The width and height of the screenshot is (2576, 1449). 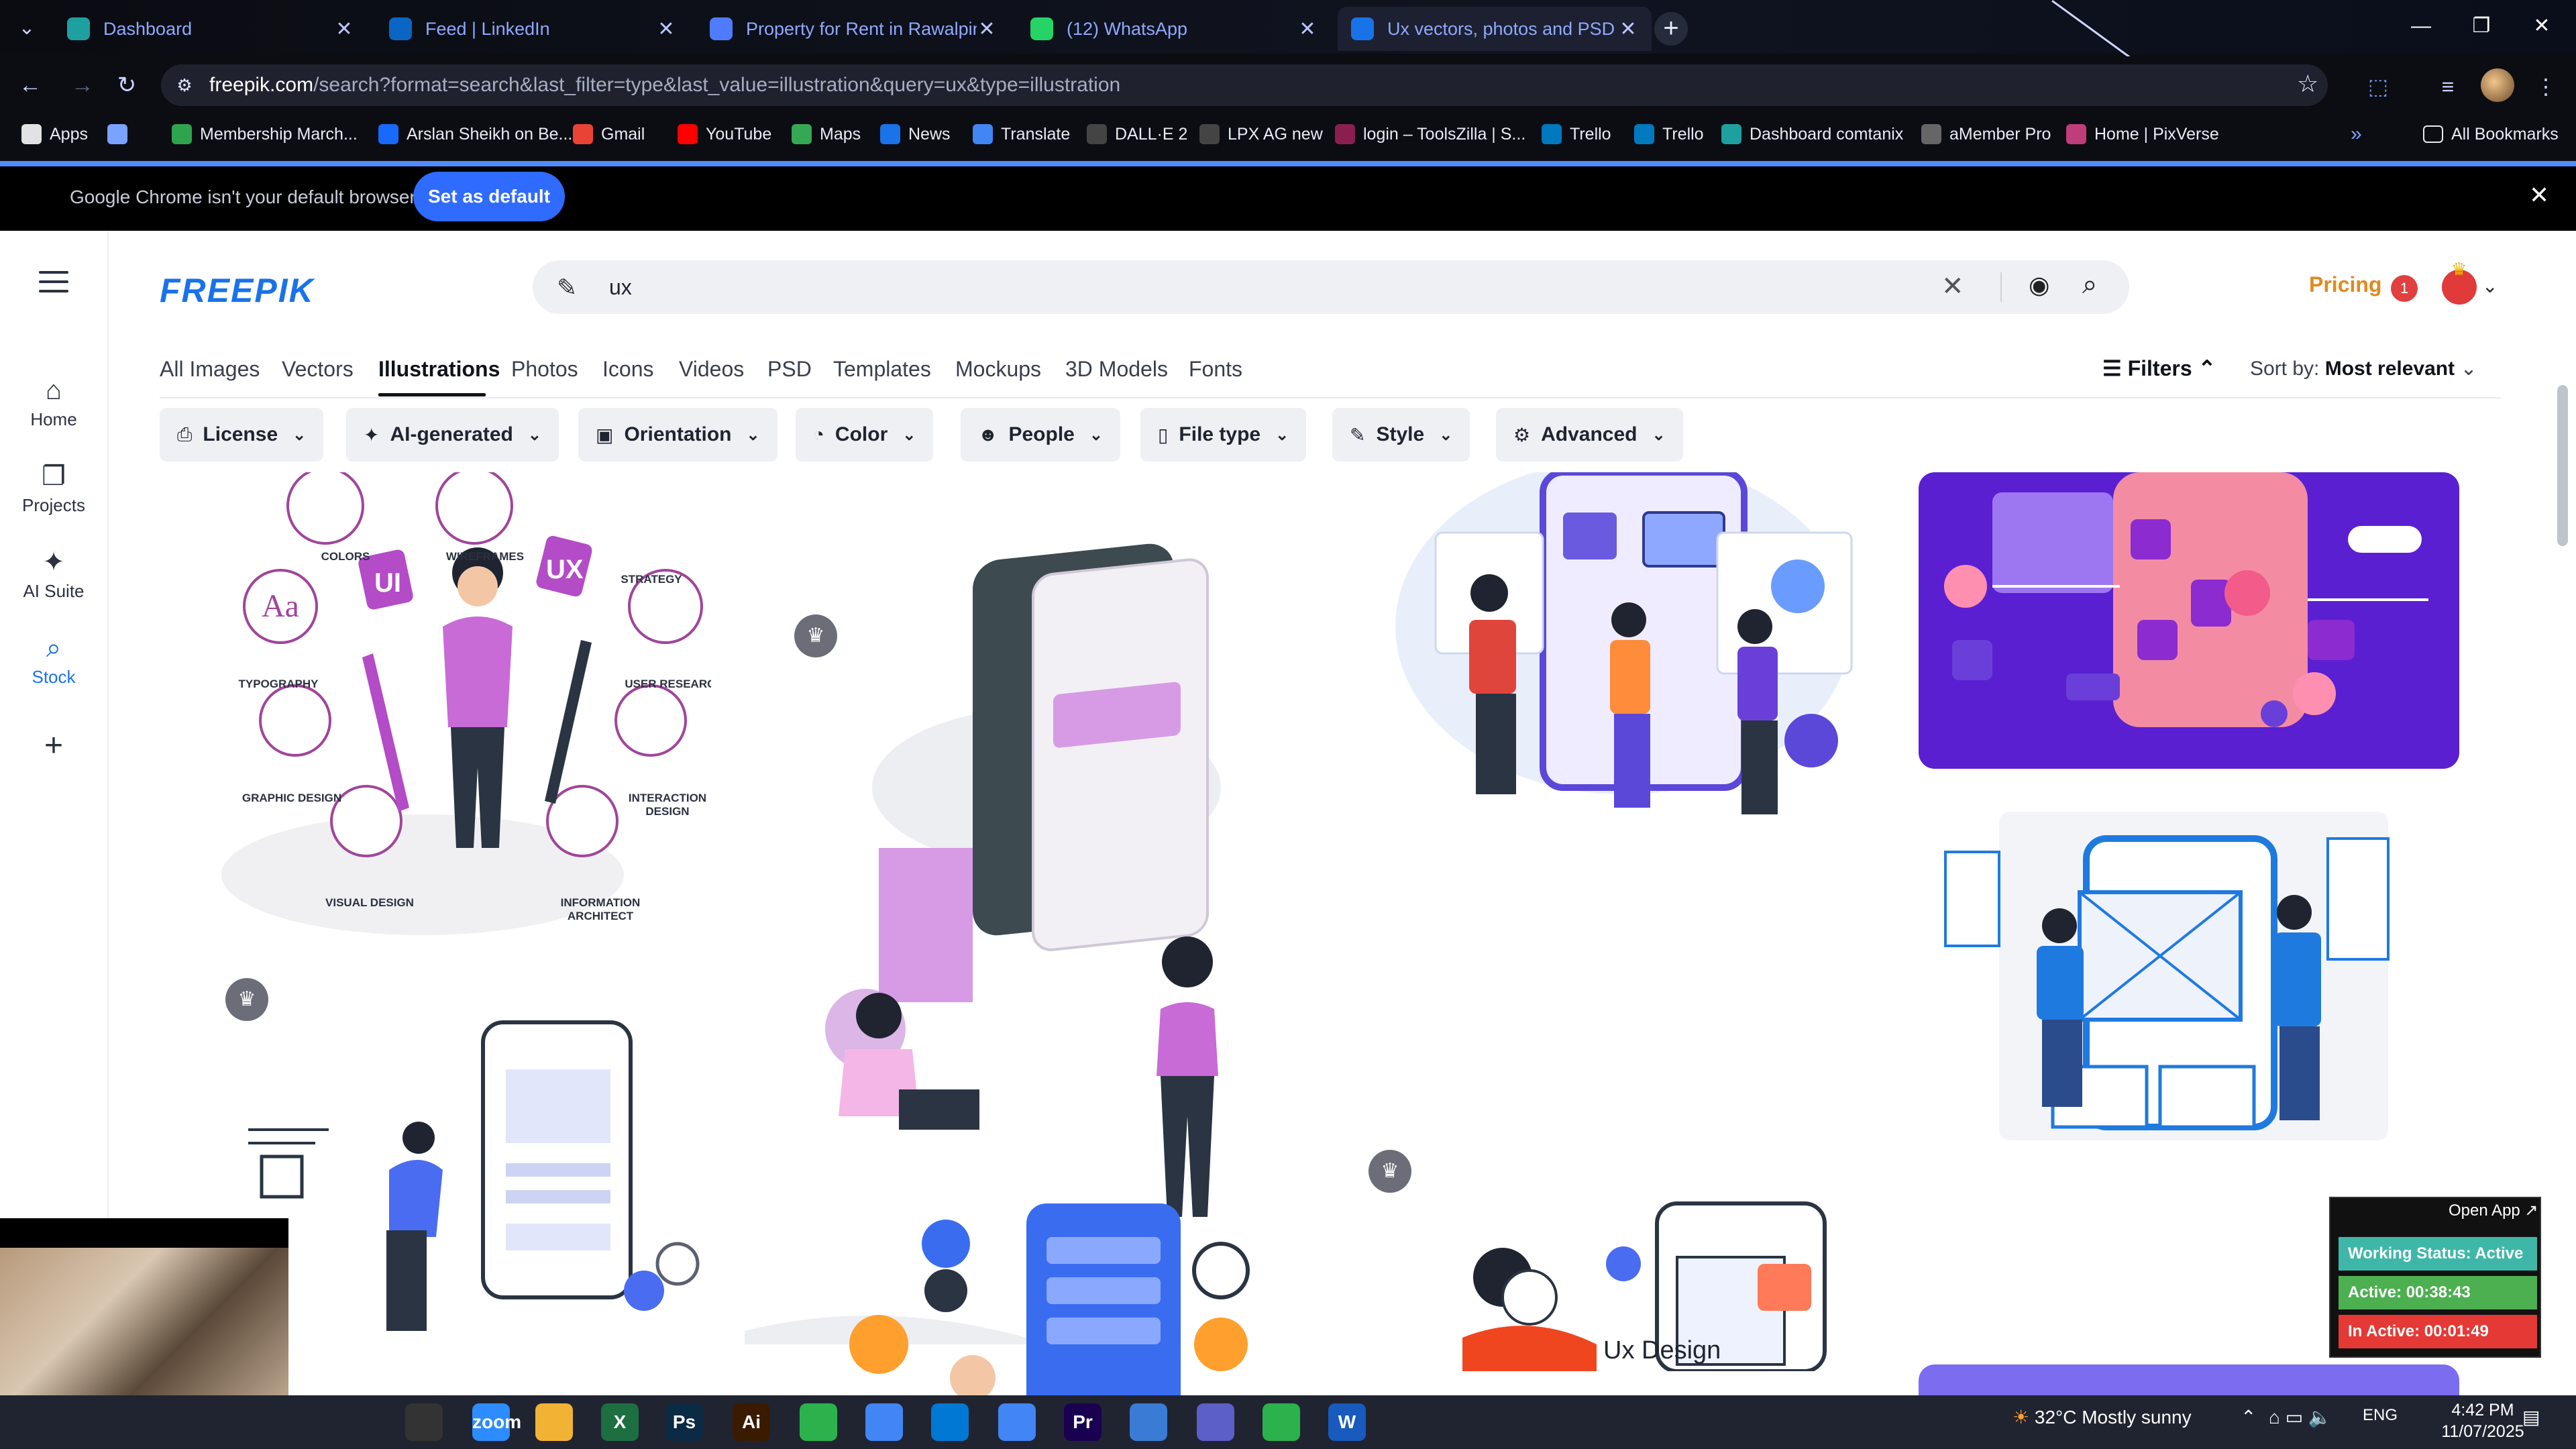 I want to click on reload-icon: ↻, so click(x=127, y=85).